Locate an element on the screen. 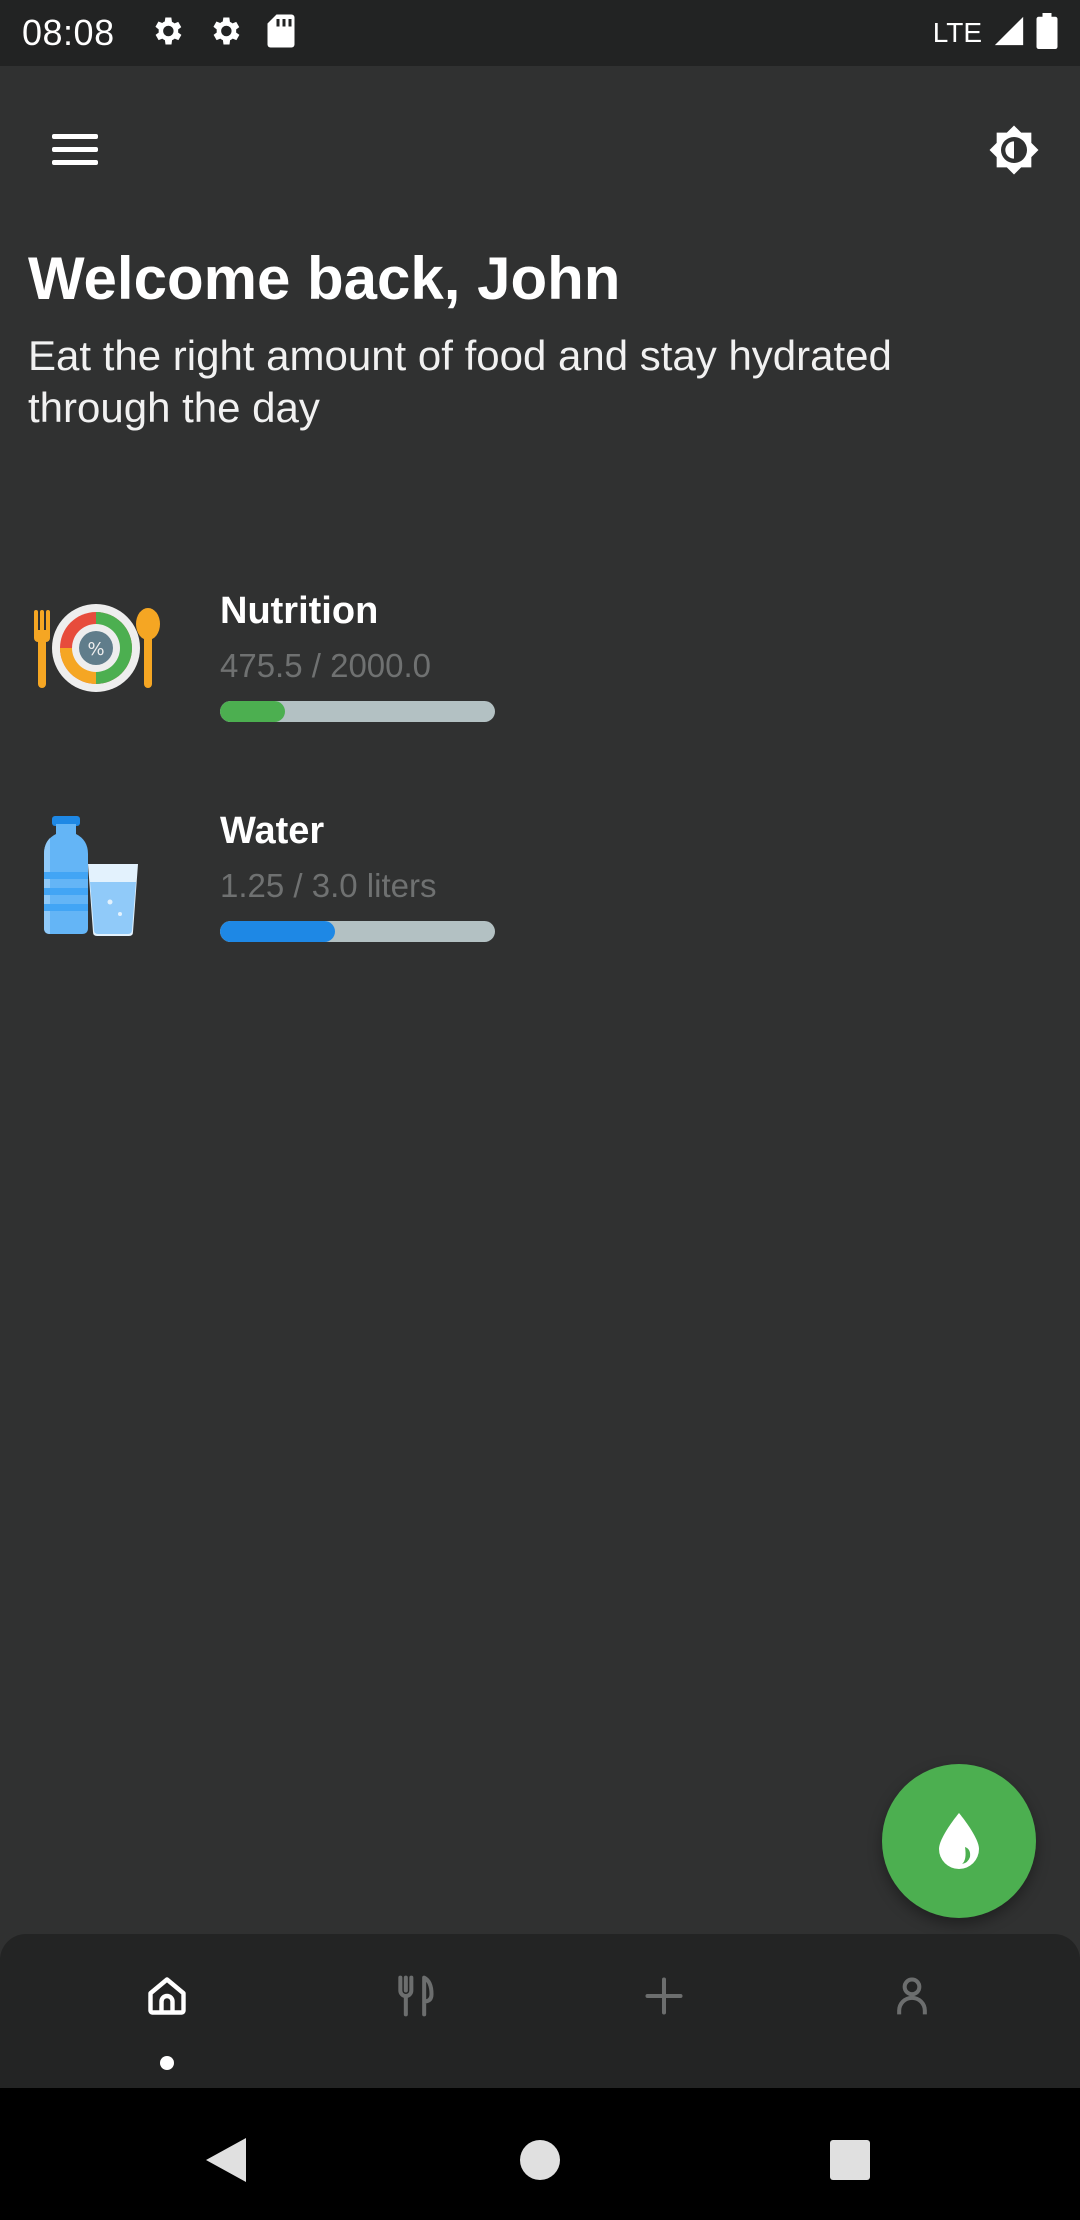  theme-toggle-button is located at coordinates (1014, 150).